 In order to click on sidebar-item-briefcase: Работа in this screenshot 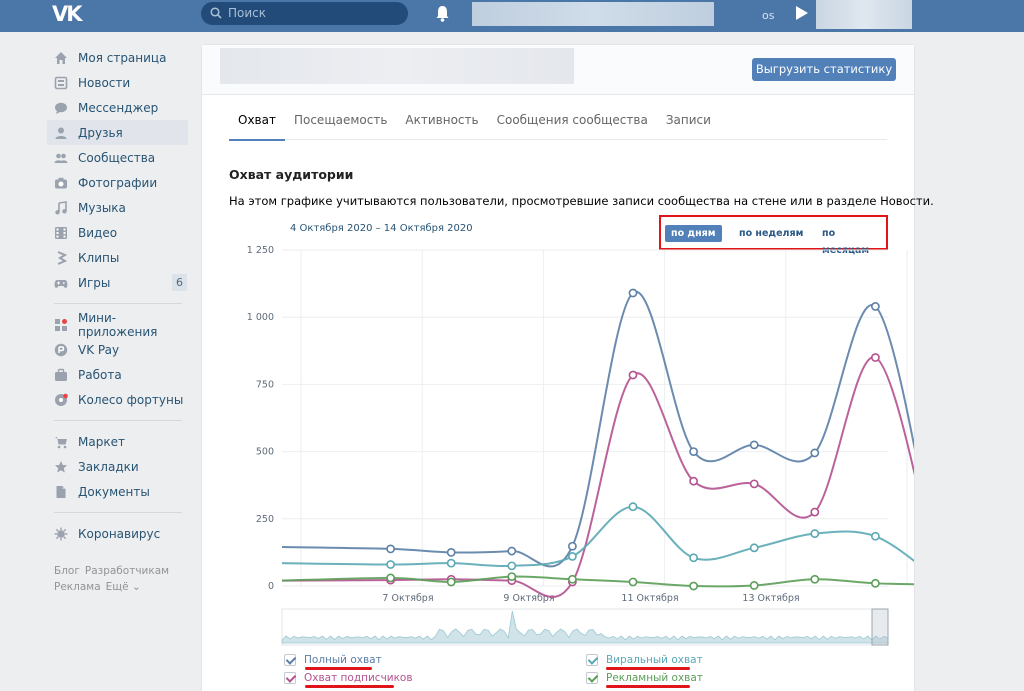, I will do `click(117, 374)`.